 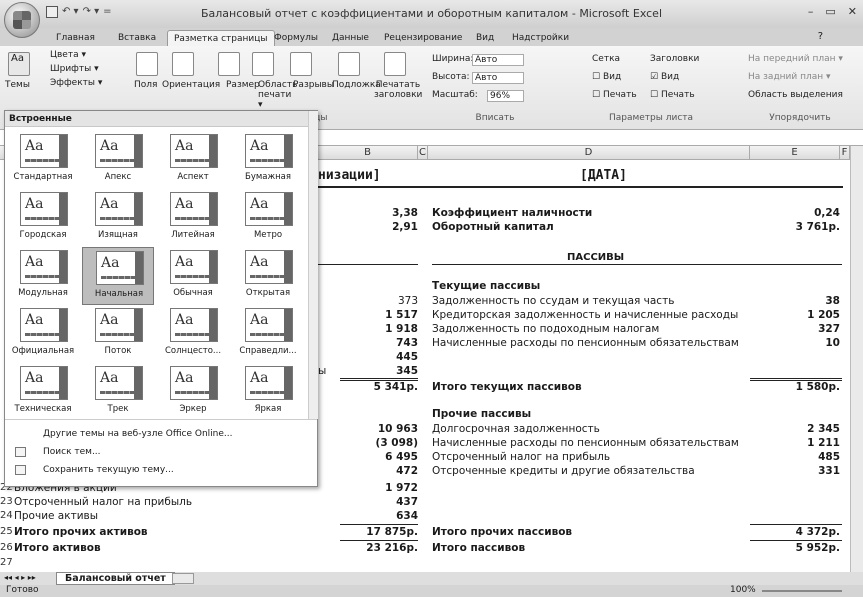 I want to click on theme-option: Aa Городская, so click(x=43, y=218).